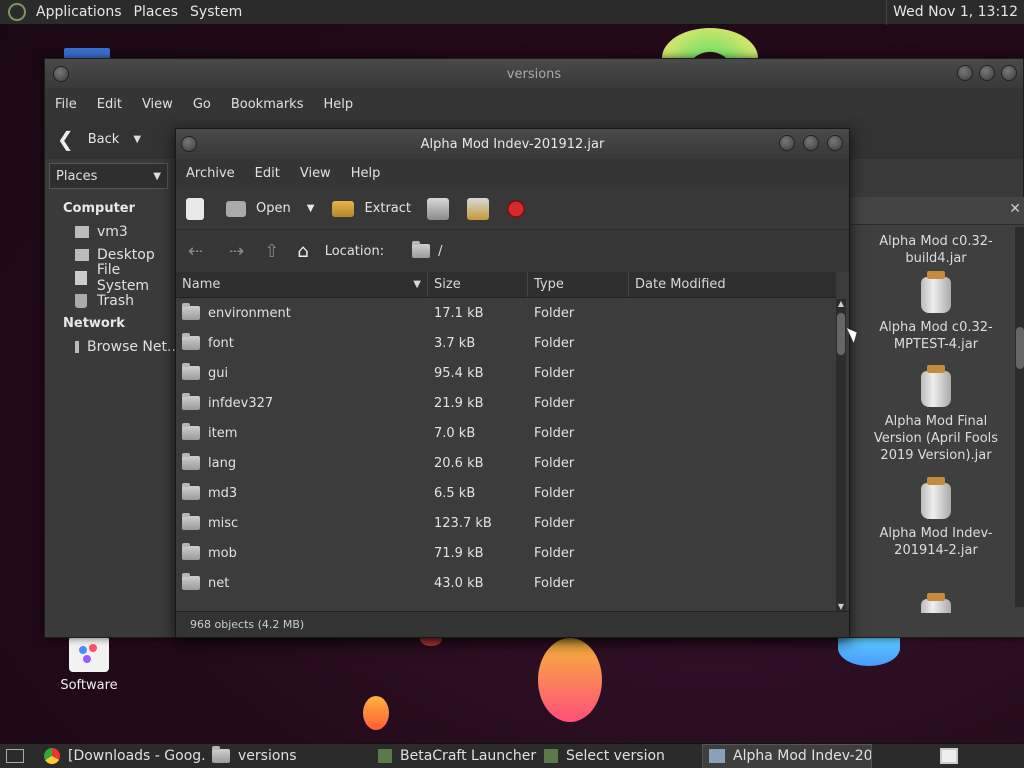 Image resolution: width=1024 pixels, height=768 pixels. Describe the element at coordinates (534, 74) in the screenshot. I see `versions-titlebar: versions` at that location.